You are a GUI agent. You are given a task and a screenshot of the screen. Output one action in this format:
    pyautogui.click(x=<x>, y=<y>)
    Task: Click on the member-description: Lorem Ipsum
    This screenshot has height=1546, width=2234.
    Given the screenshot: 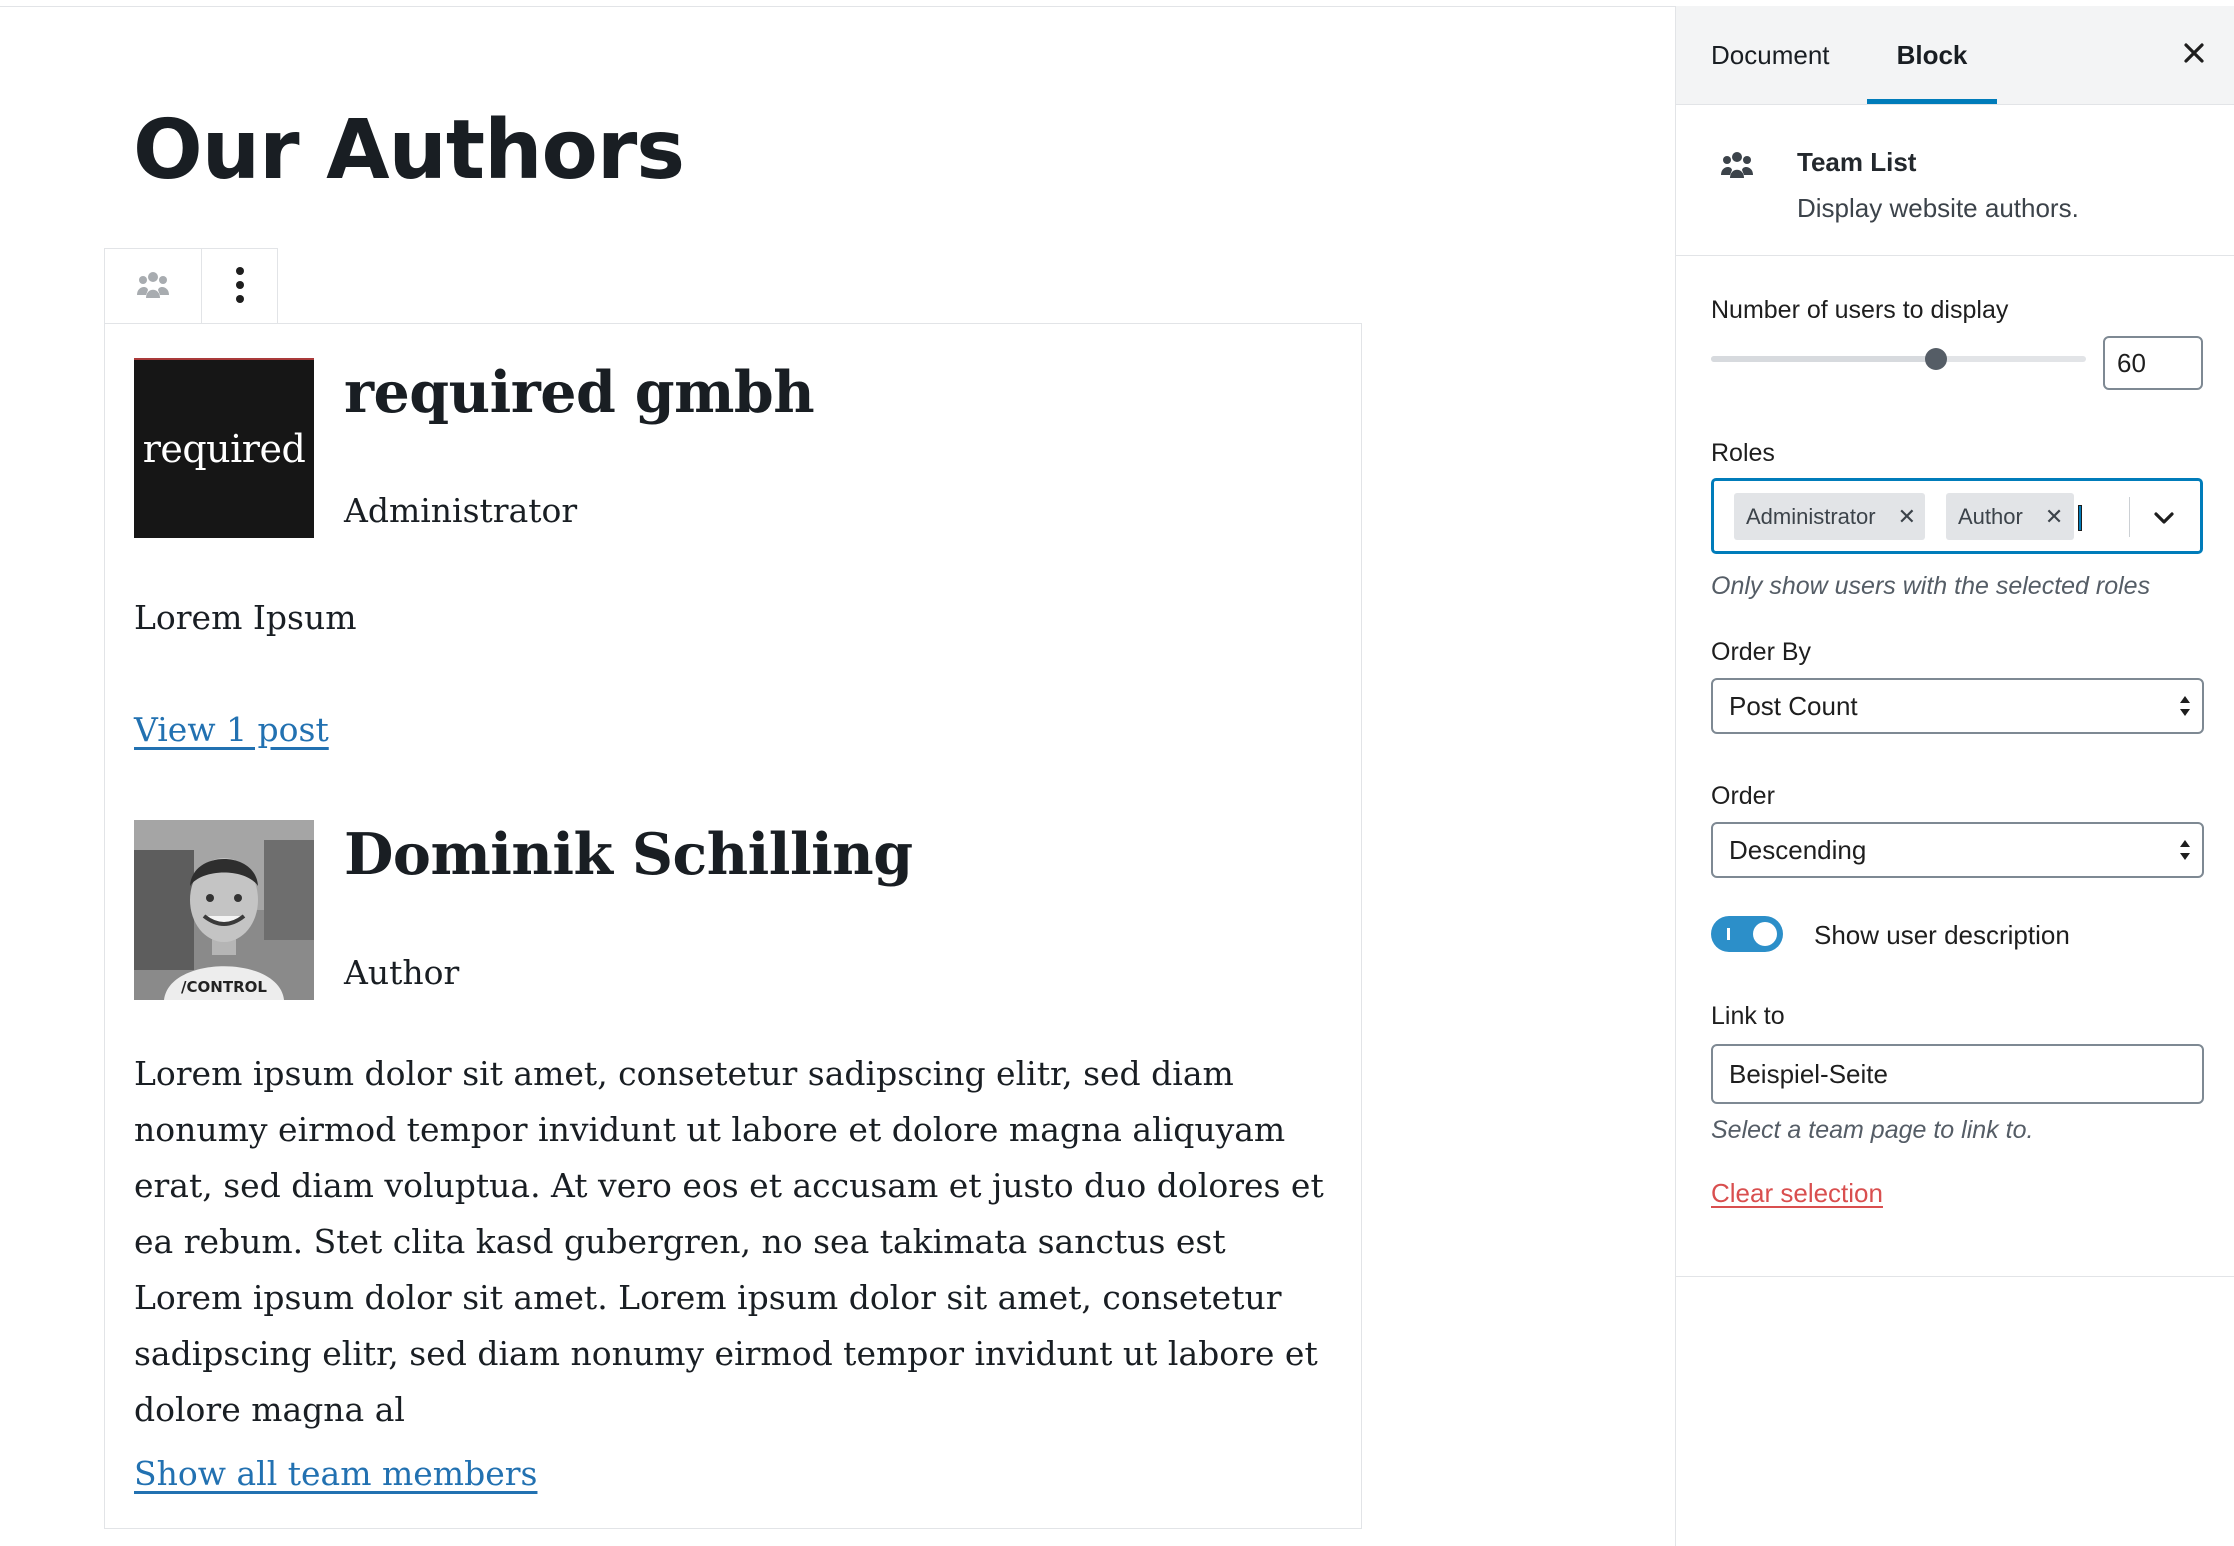 What is the action you would take?
    pyautogui.click(x=245, y=617)
    